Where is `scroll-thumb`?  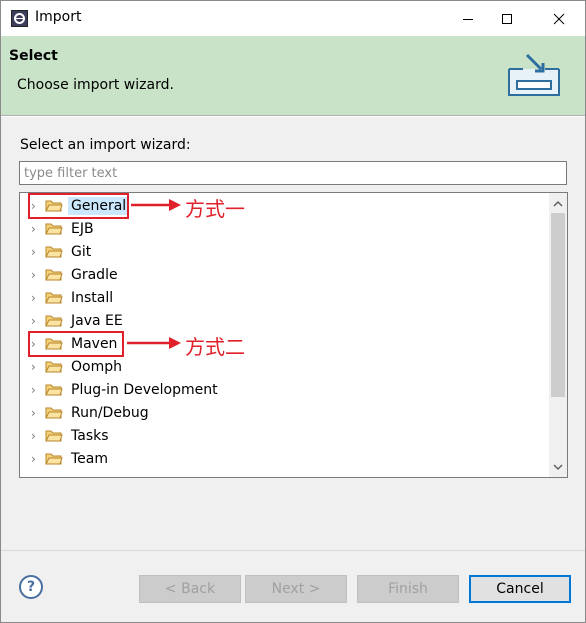
scroll-thumb is located at coordinates (558, 305).